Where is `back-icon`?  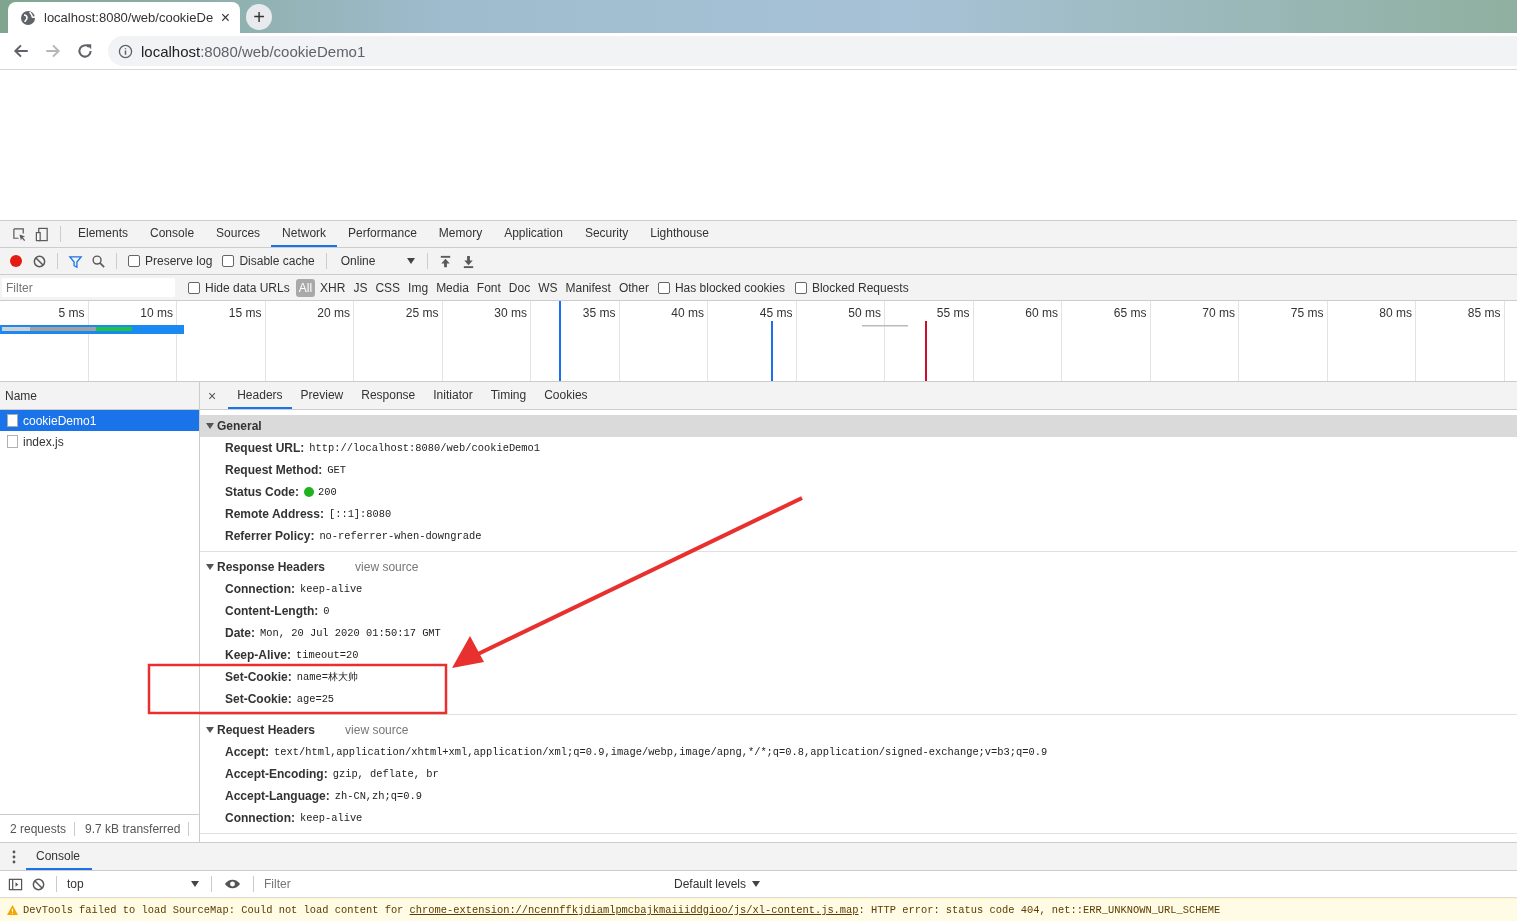 back-icon is located at coordinates (21, 51).